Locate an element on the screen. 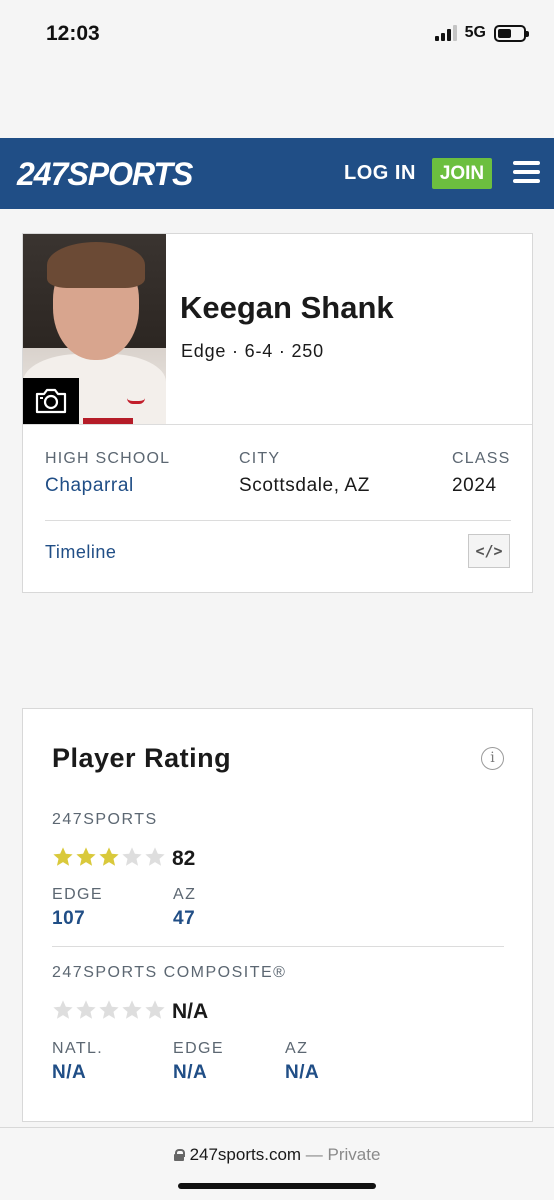 The image size is (554, 1200). player-photo is located at coordinates (94, 329).